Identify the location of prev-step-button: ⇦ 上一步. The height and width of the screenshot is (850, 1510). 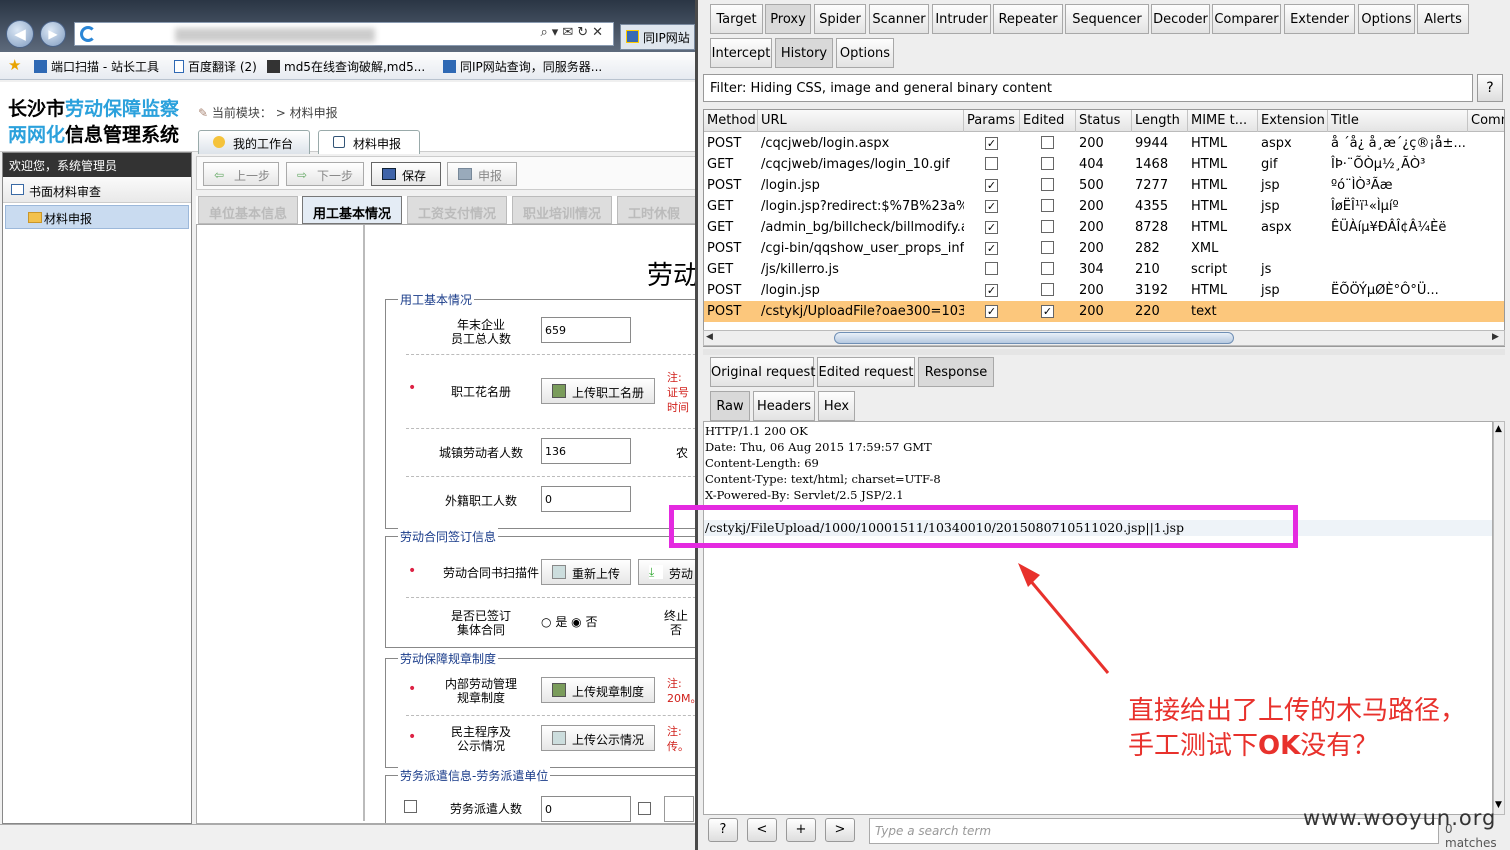
(241, 174).